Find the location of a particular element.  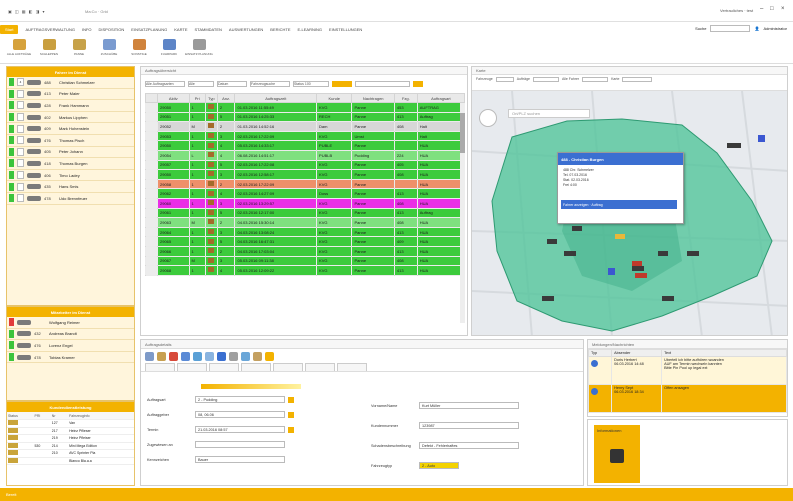

column-header: Fahrzeuginfo is located at coordinates (101, 416).